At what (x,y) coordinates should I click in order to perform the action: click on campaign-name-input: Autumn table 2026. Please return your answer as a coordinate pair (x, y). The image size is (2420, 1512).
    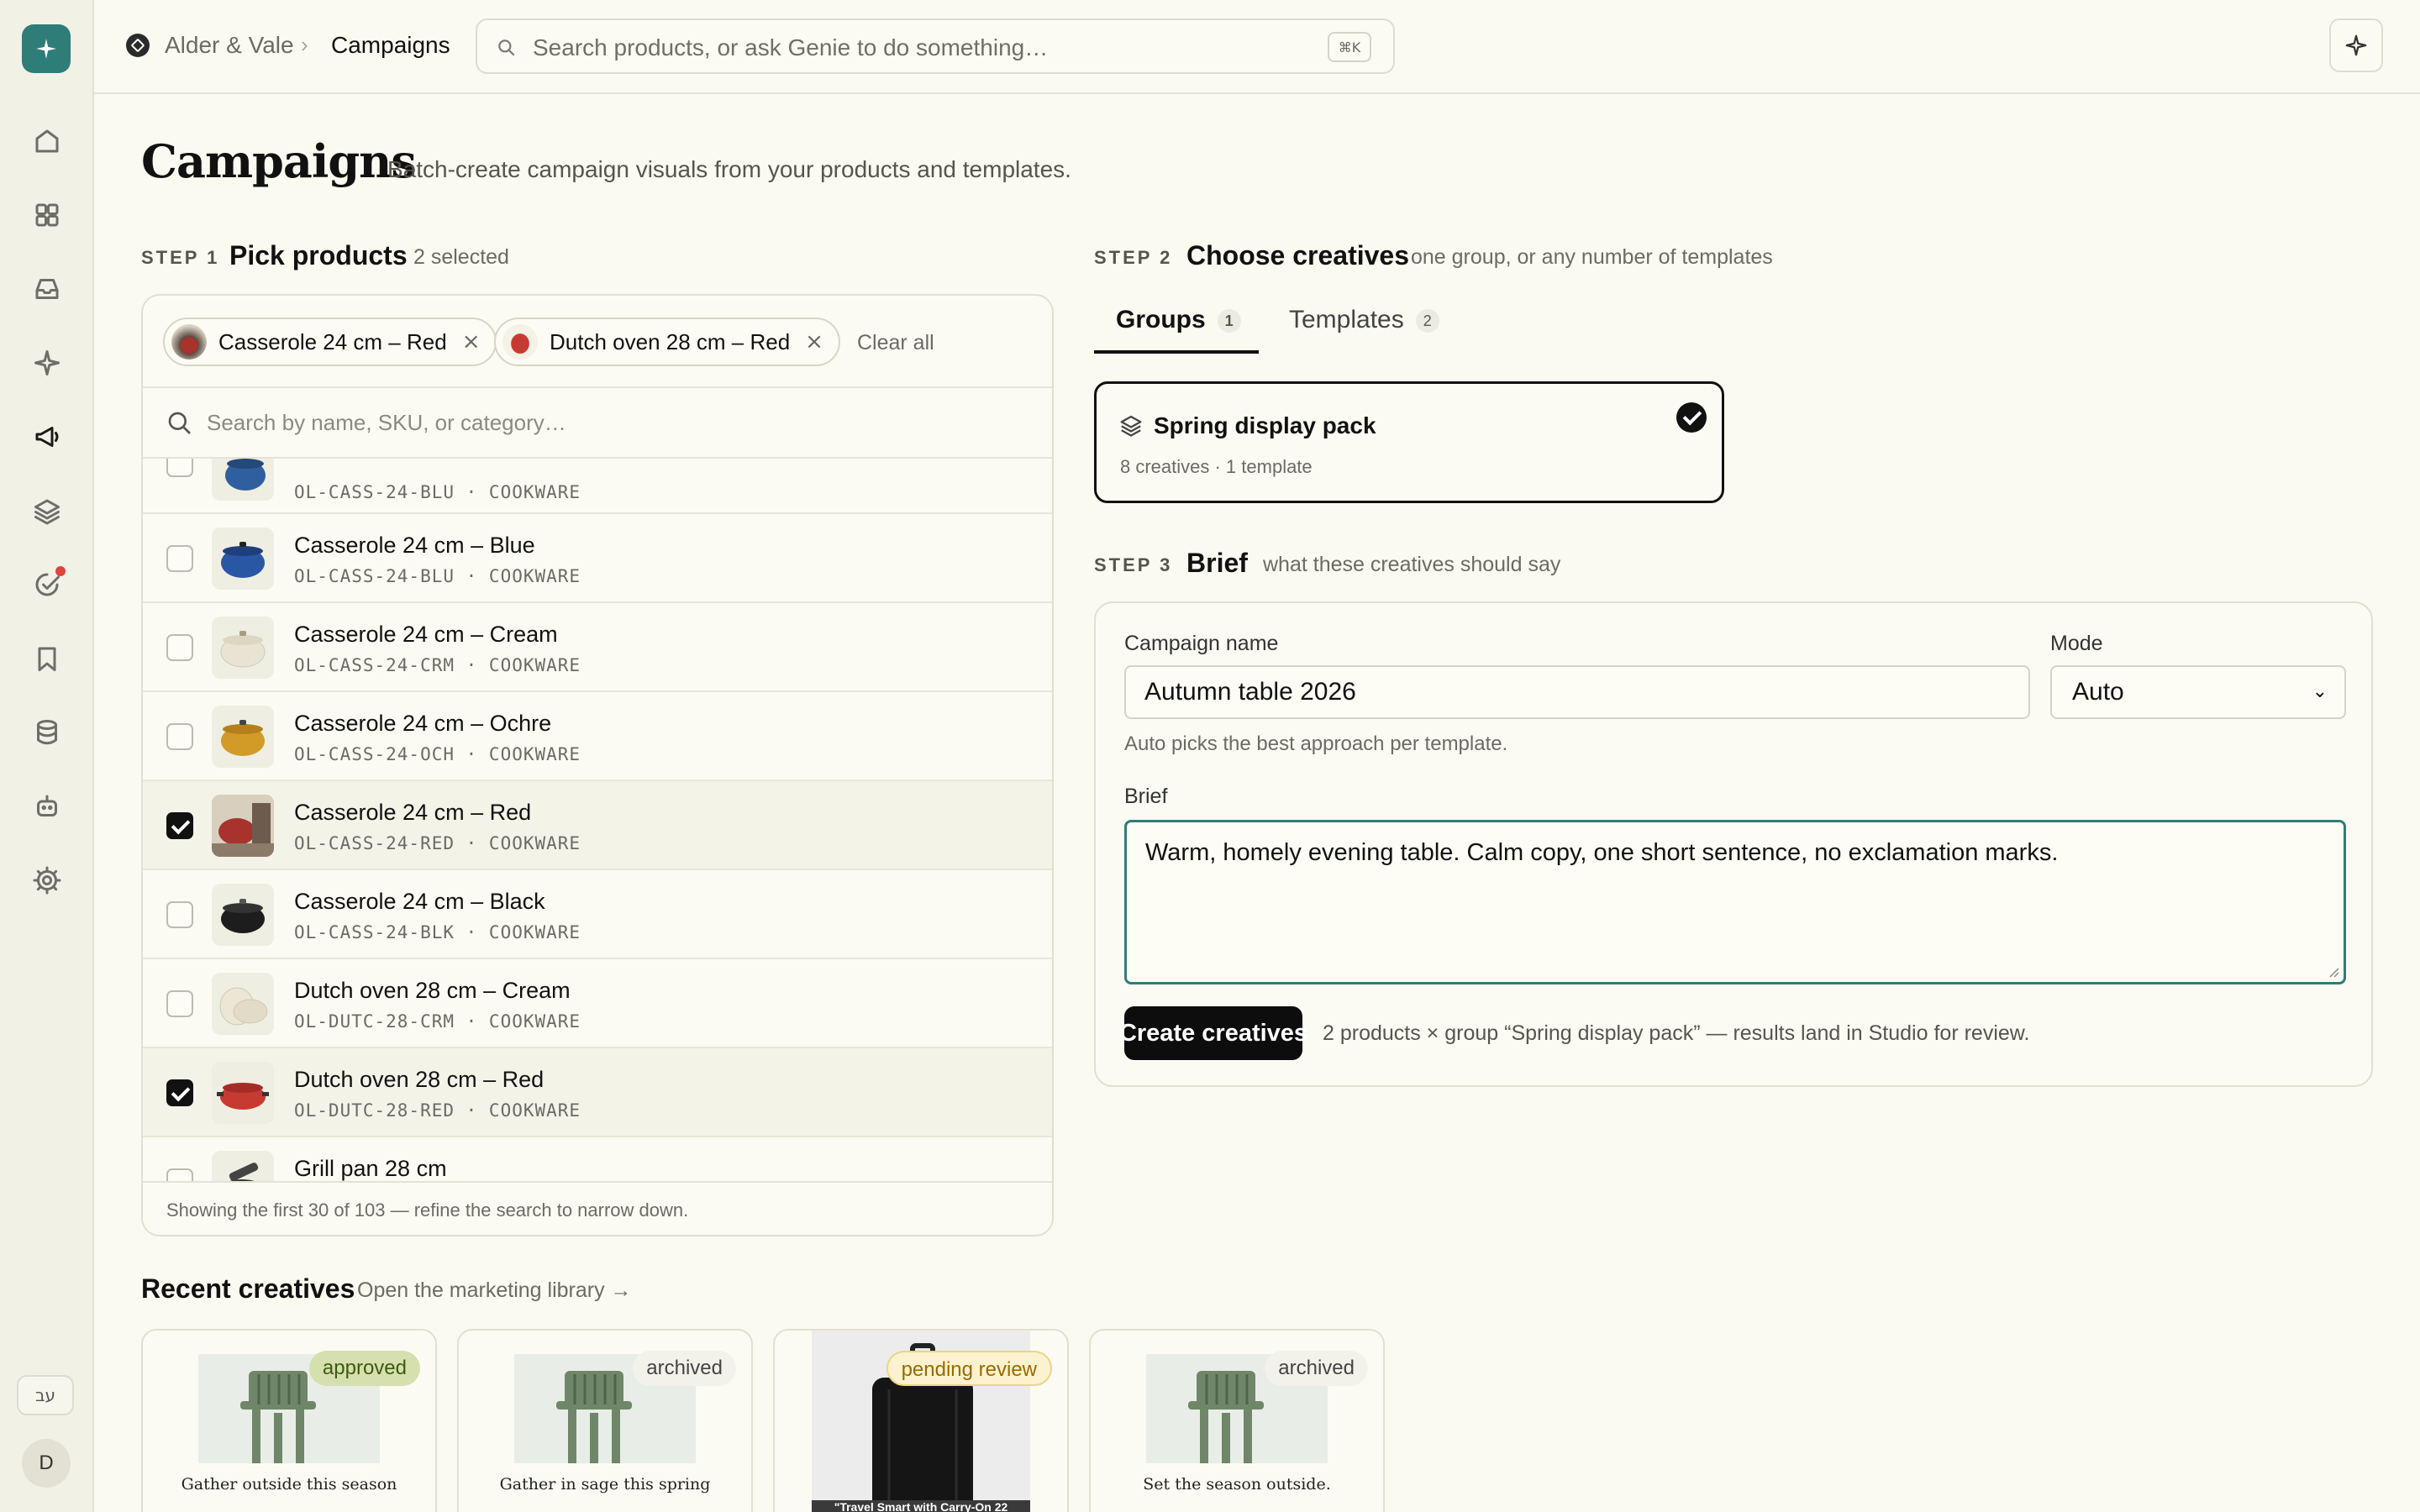
    Looking at the image, I should click on (1577, 692).